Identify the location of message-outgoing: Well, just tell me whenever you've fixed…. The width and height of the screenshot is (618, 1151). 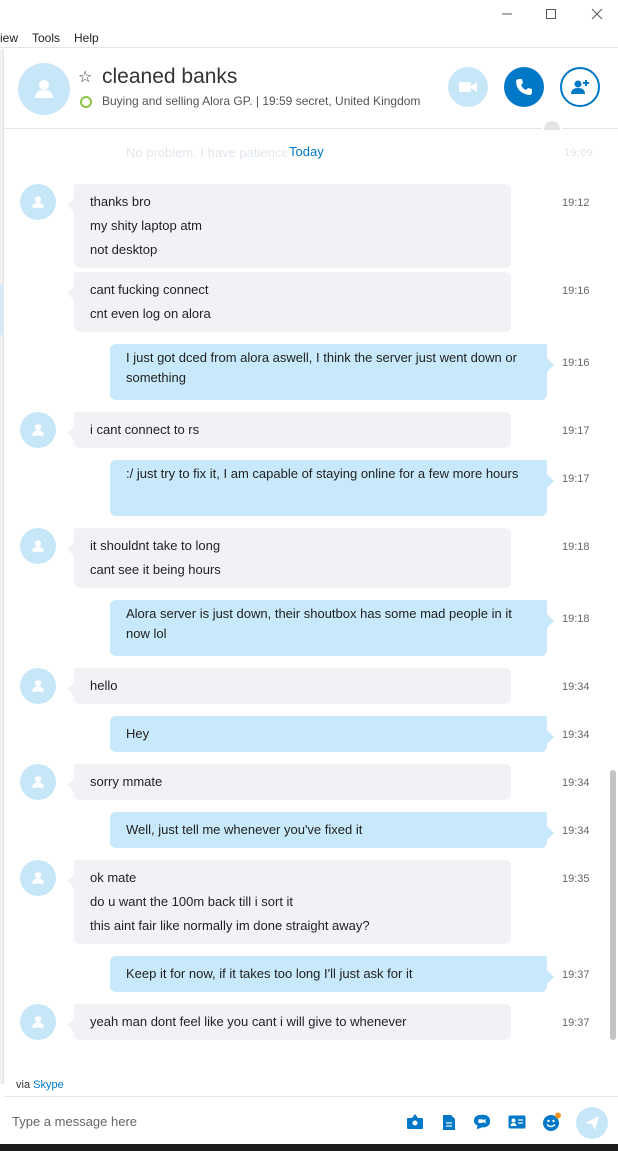
(332, 830).